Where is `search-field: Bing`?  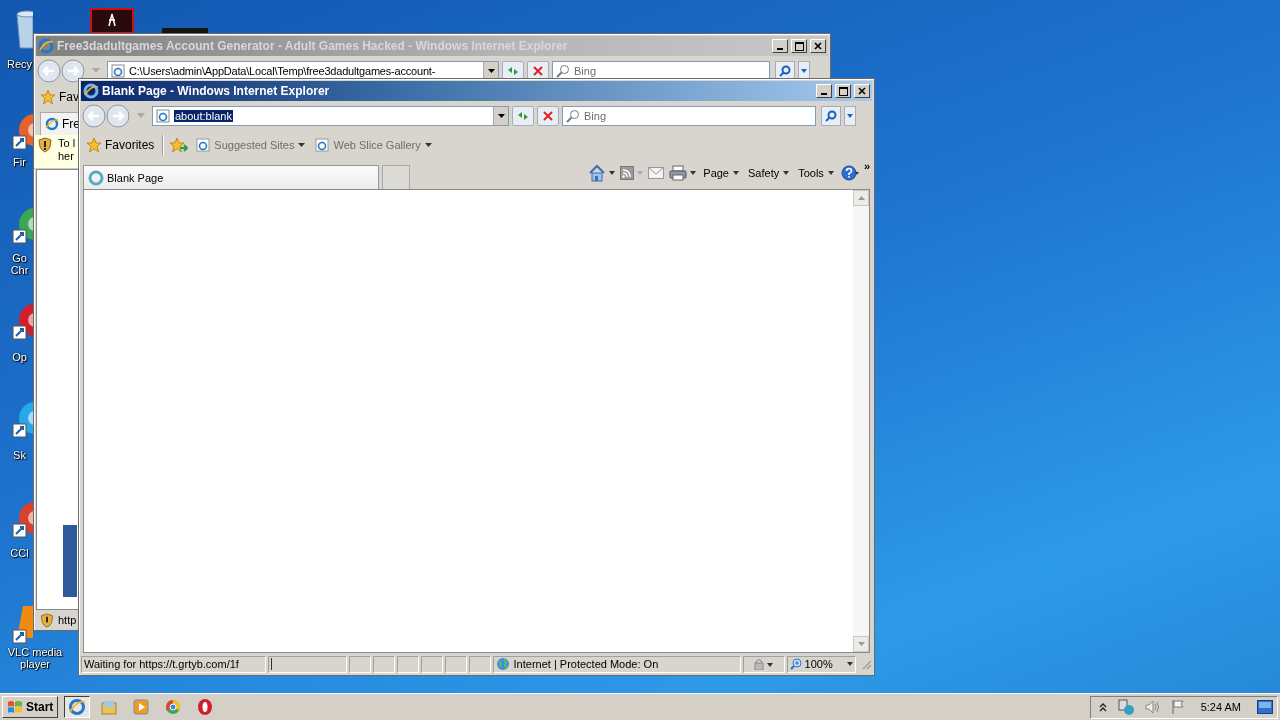 search-field: Bing is located at coordinates (689, 116).